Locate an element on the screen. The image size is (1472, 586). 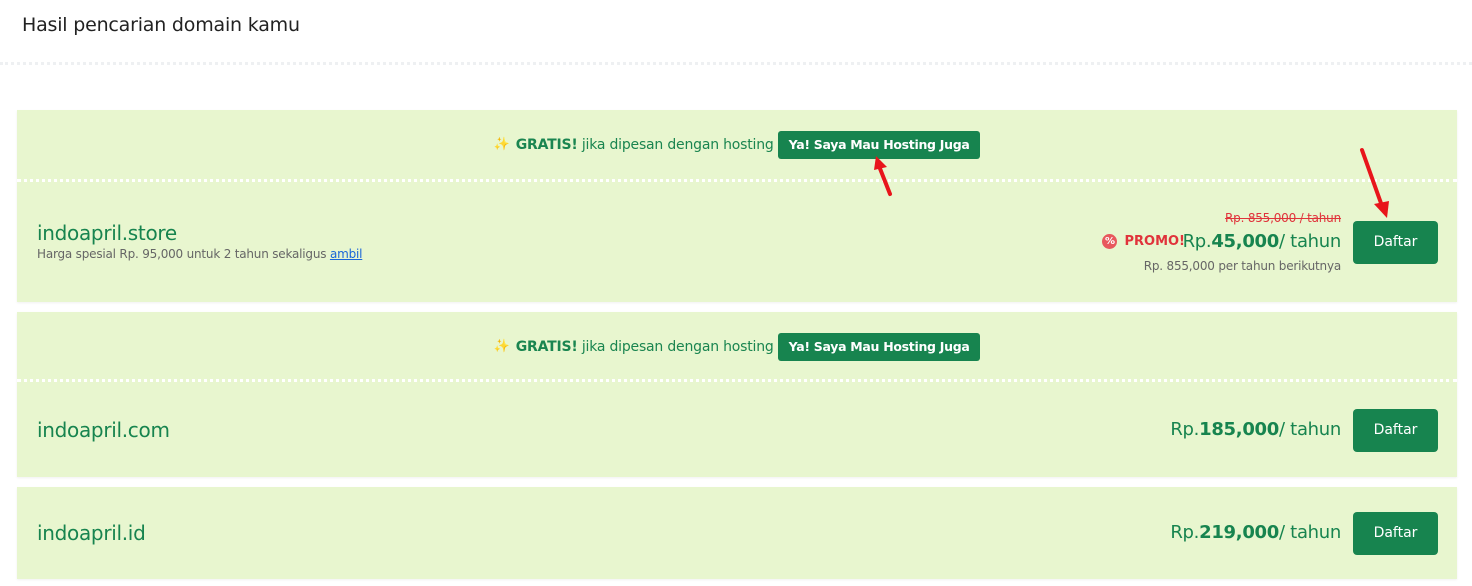
domain-price: Rp.185,000/ tahun is located at coordinates (1255, 429).